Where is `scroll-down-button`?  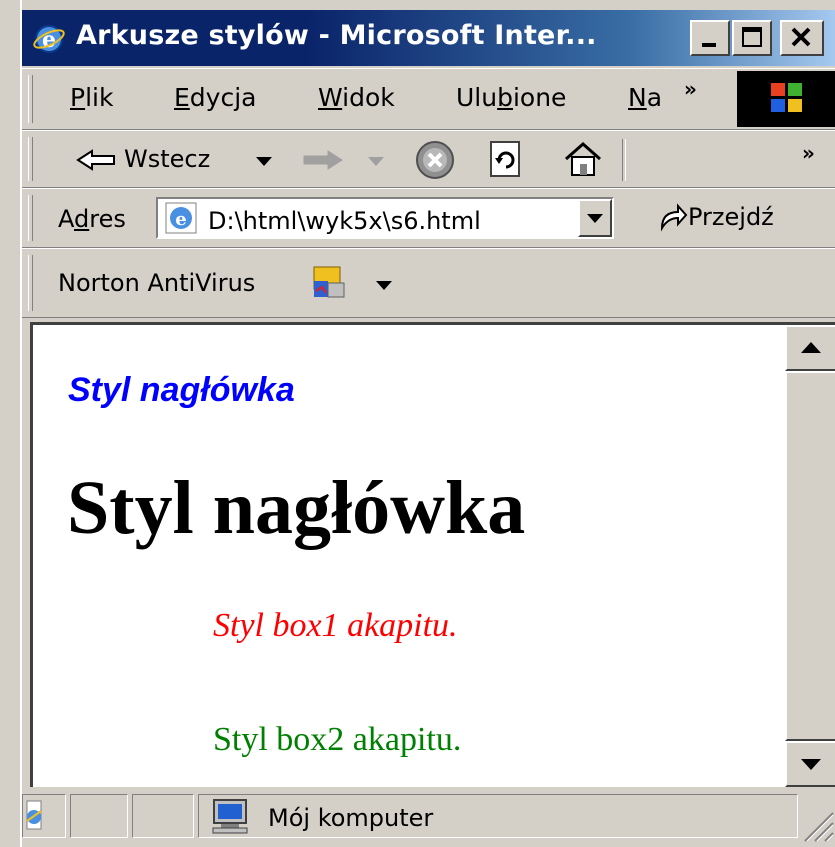
scroll-down-button is located at coordinates (810, 764).